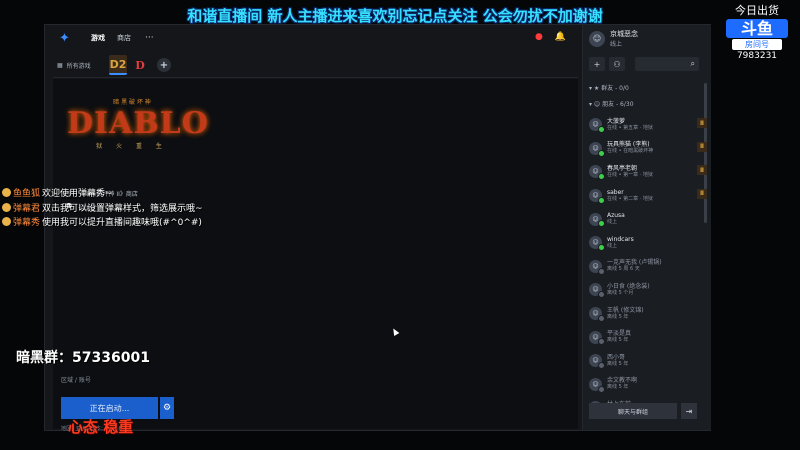  Describe the element at coordinates (630, 198) in the screenshot. I see `friend-status: 在线 • 第二章 · 地狱` at that location.